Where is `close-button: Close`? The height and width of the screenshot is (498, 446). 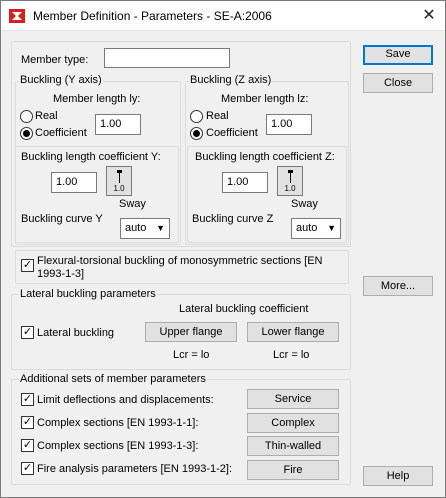 close-button: Close is located at coordinates (398, 83).